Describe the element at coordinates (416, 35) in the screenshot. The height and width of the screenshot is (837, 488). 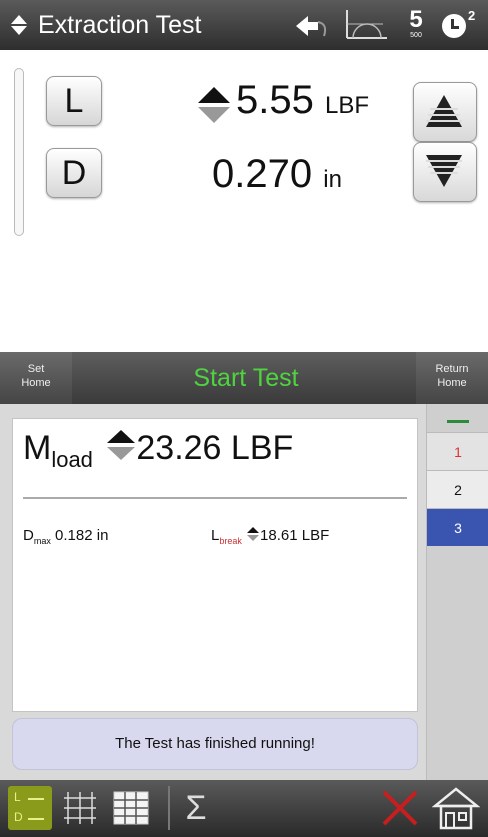
I see `sample-sub: 500` at that location.